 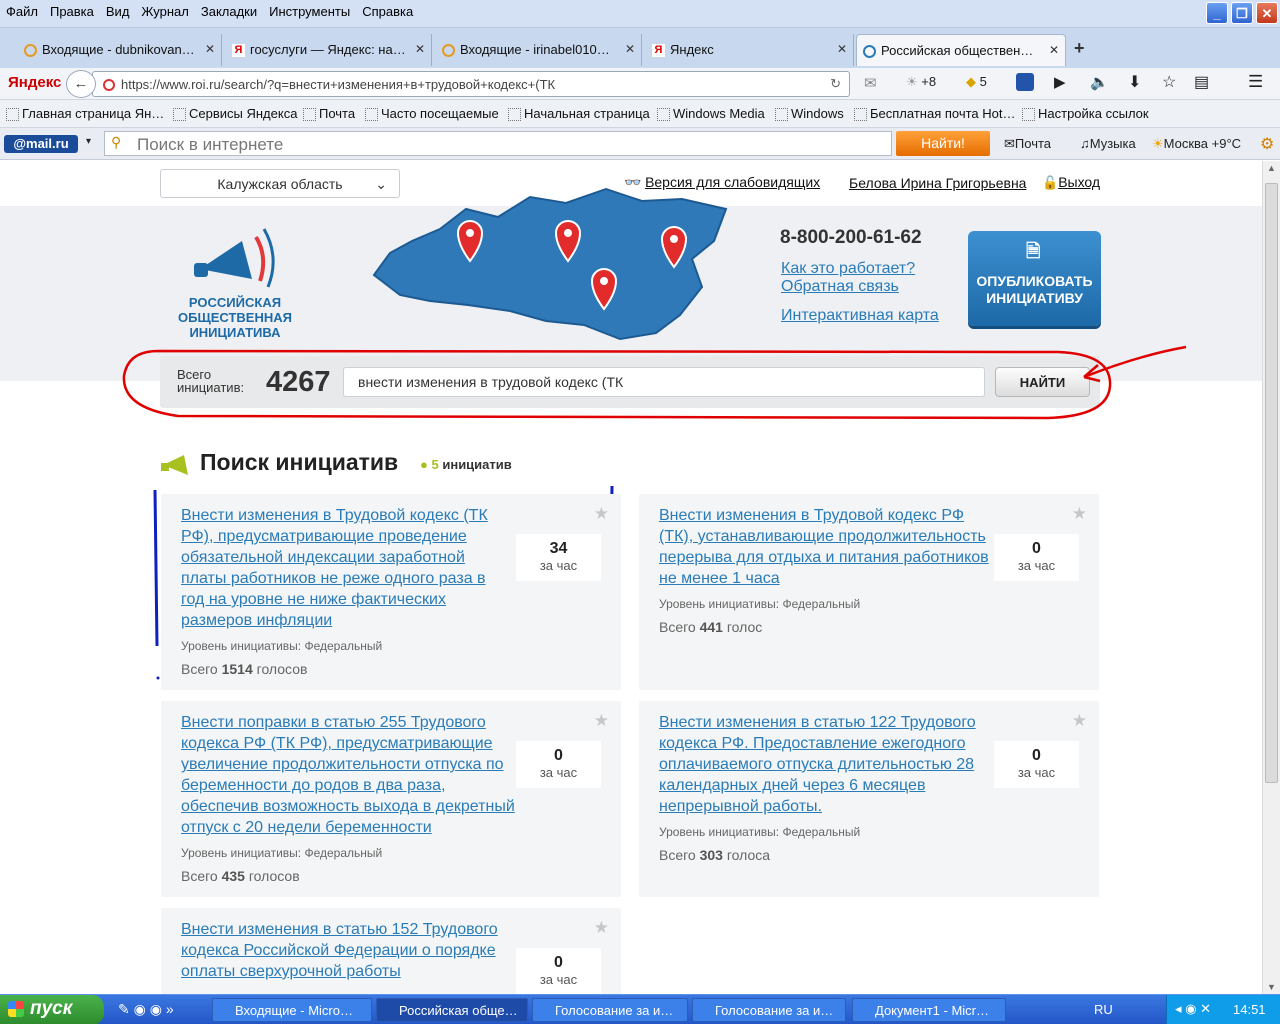 What do you see at coordinates (961, 50) in the screenshot?
I see `tab-roi-active: Российская обществен… ✕` at bounding box center [961, 50].